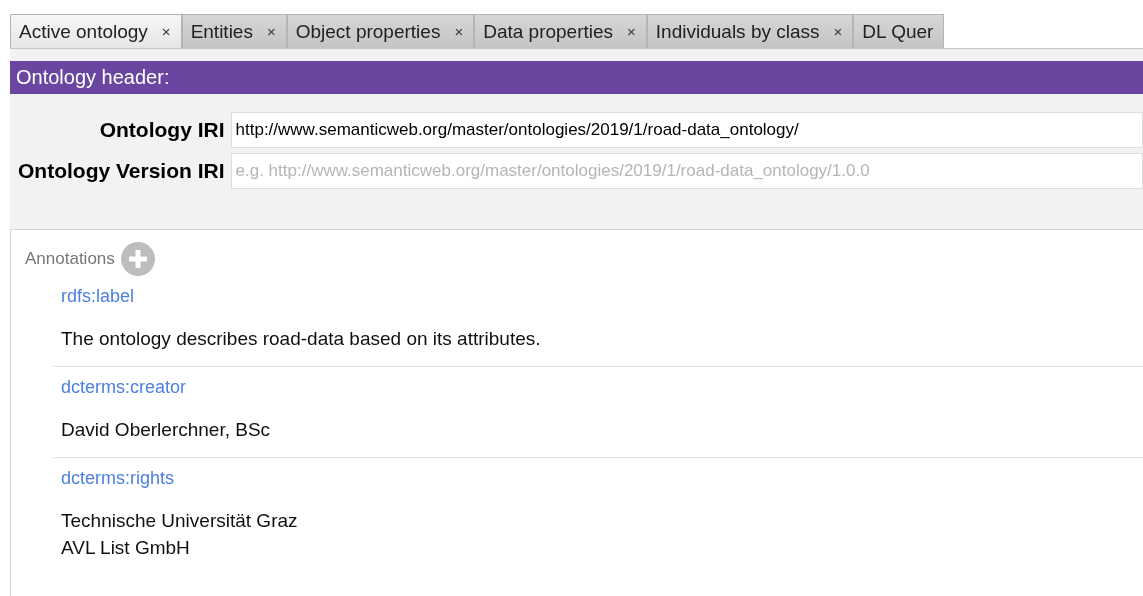  I want to click on annotation-property-link: rdfs:label, so click(98, 296).